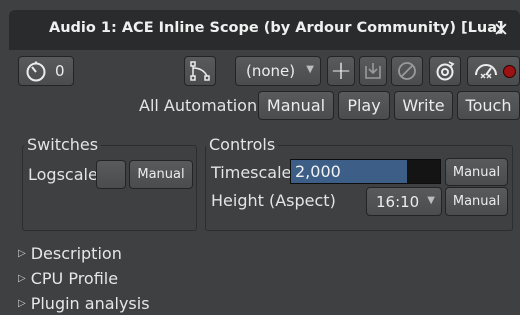 This screenshot has height=315, width=520. I want to click on close-icon: ✕, so click(501, 30).